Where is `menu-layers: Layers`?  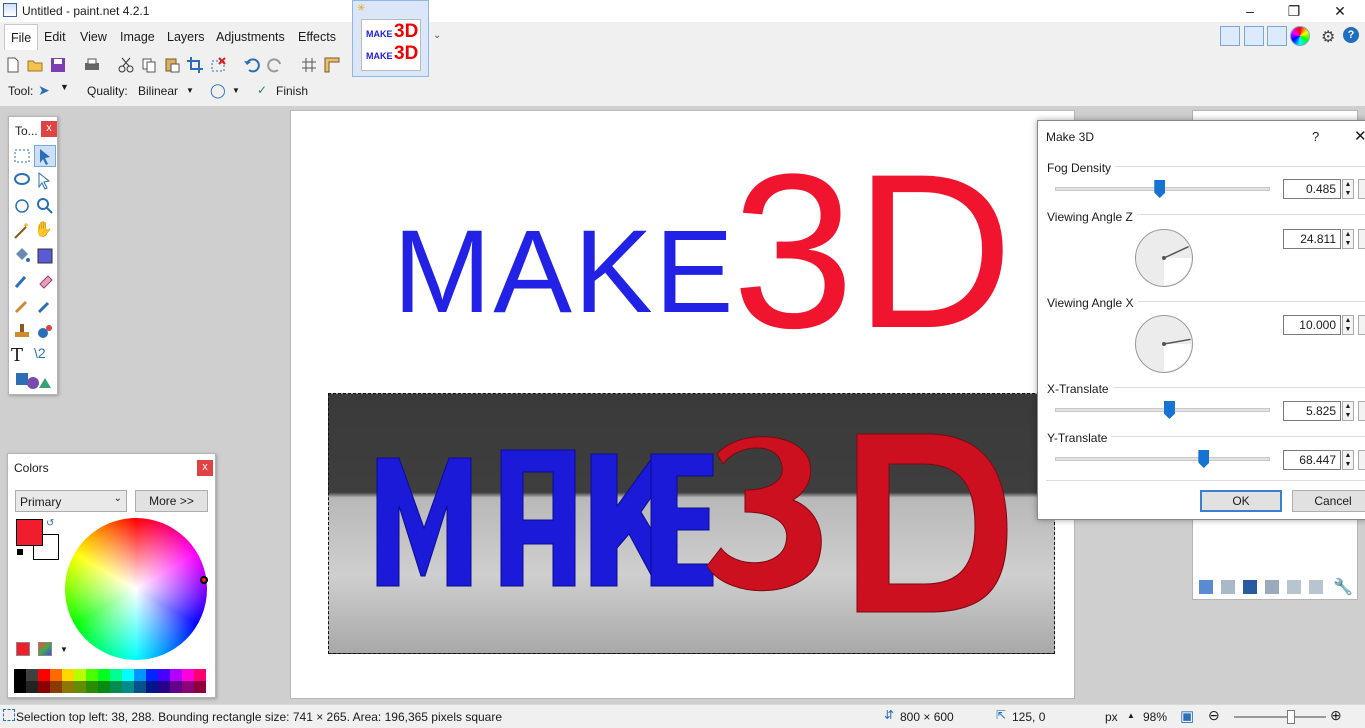
menu-layers: Layers is located at coordinates (186, 37).